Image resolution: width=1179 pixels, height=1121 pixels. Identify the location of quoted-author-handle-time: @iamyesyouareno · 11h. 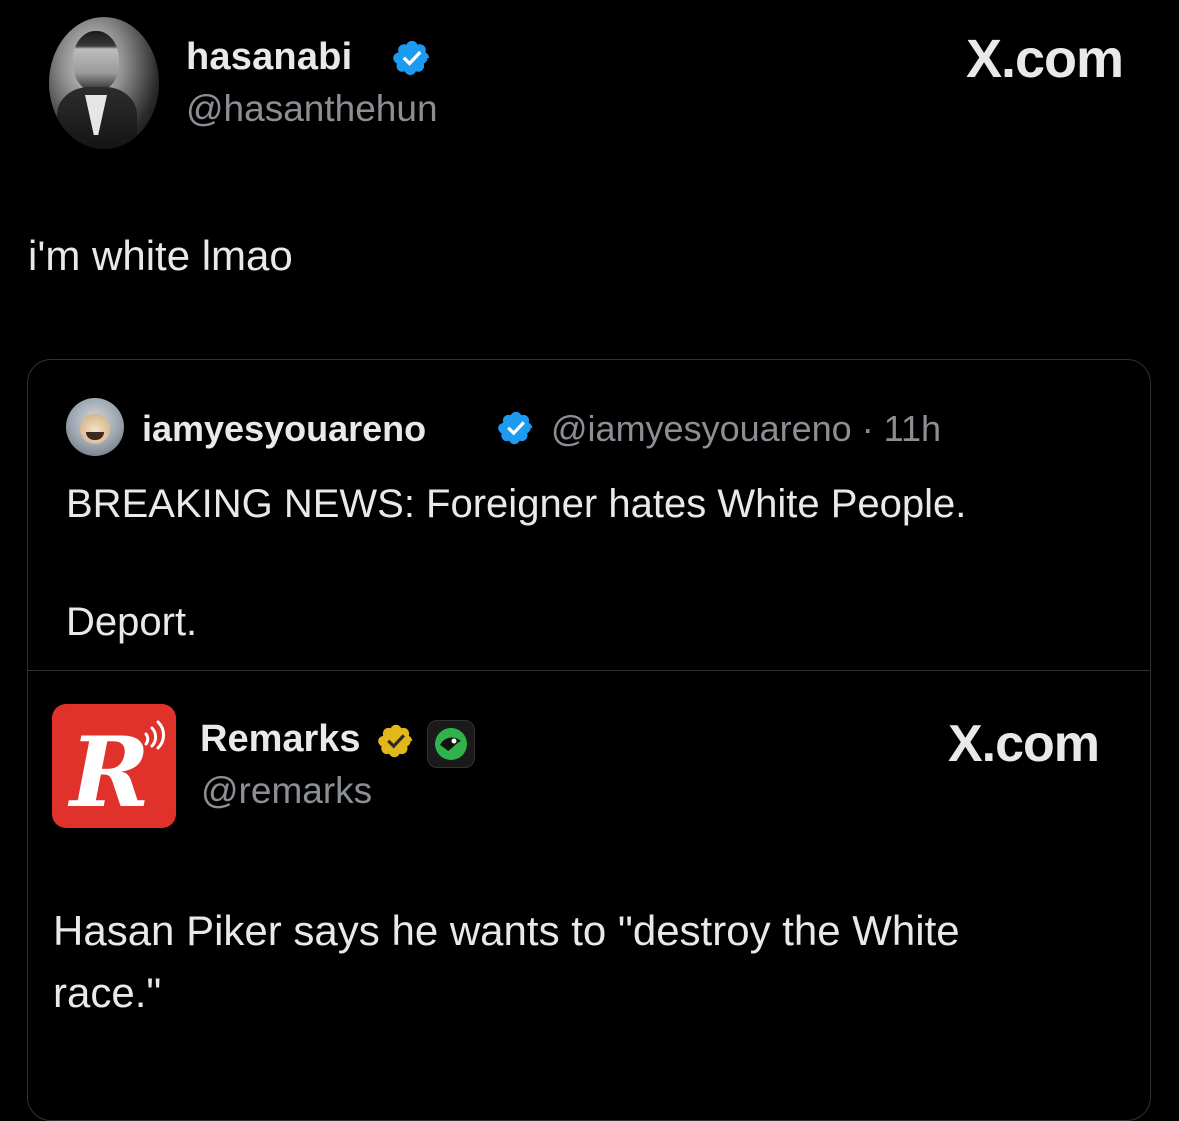
(746, 429).